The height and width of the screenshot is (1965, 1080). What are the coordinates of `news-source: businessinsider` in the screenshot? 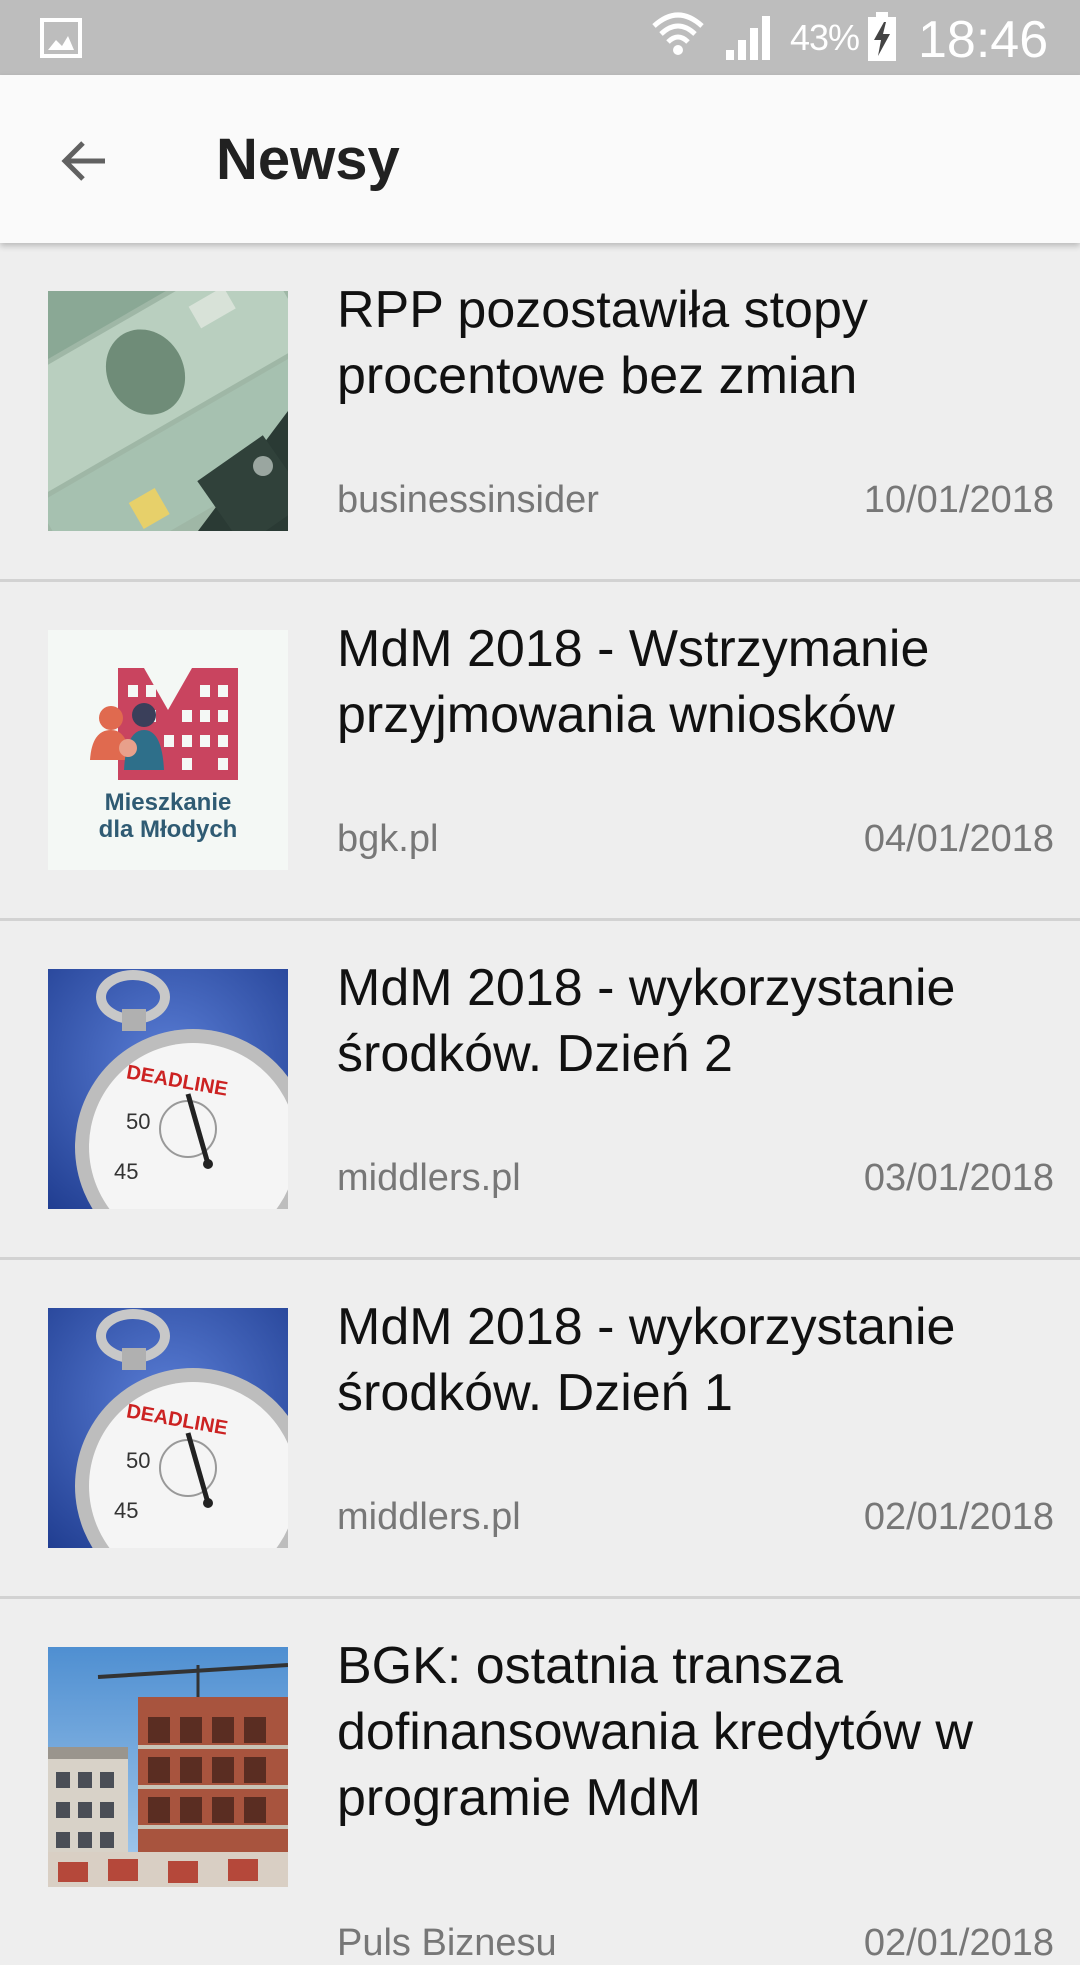 It's located at (468, 500).